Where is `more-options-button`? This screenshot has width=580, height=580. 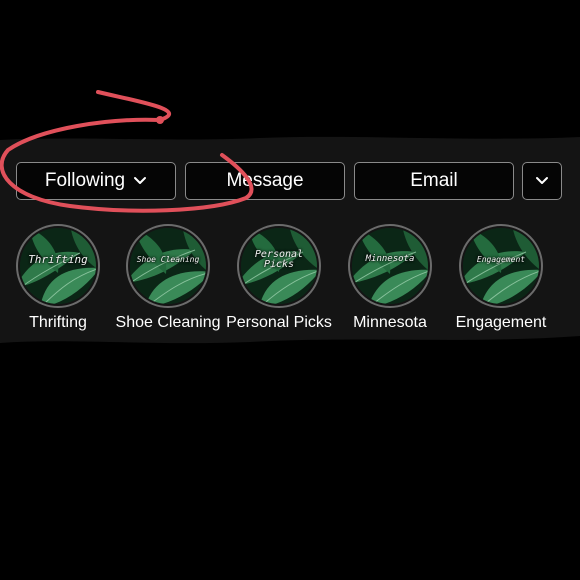
more-options-button is located at coordinates (542, 181).